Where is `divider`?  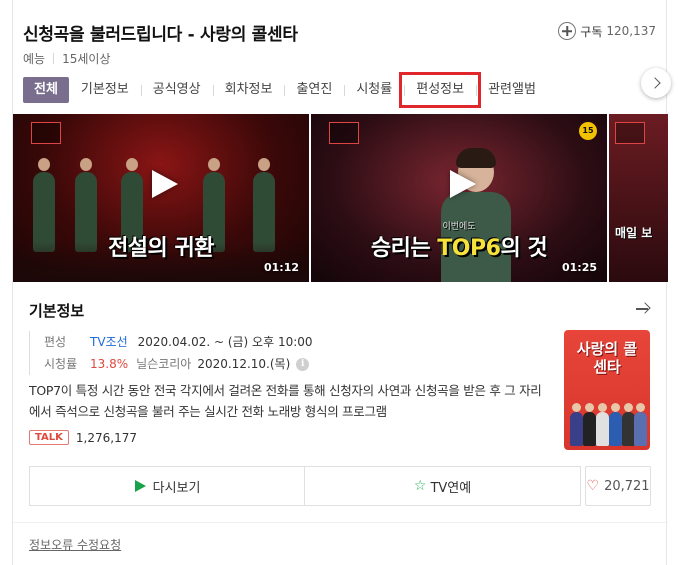 divider is located at coordinates (340, 522).